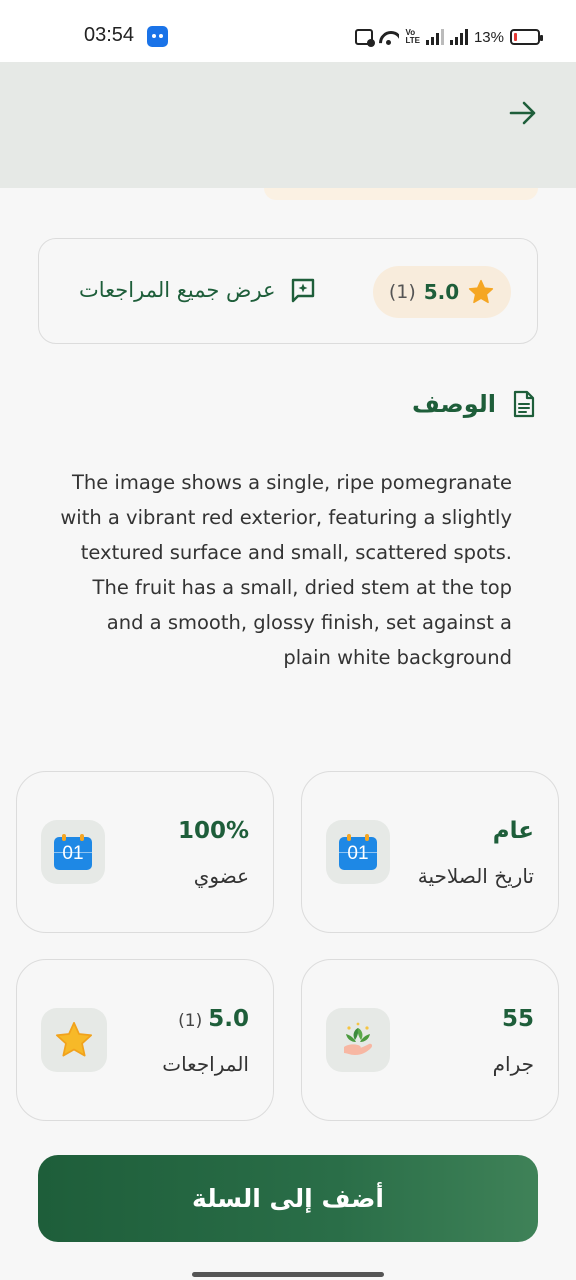  I want to click on plant-in-hand-icon, so click(358, 1038).